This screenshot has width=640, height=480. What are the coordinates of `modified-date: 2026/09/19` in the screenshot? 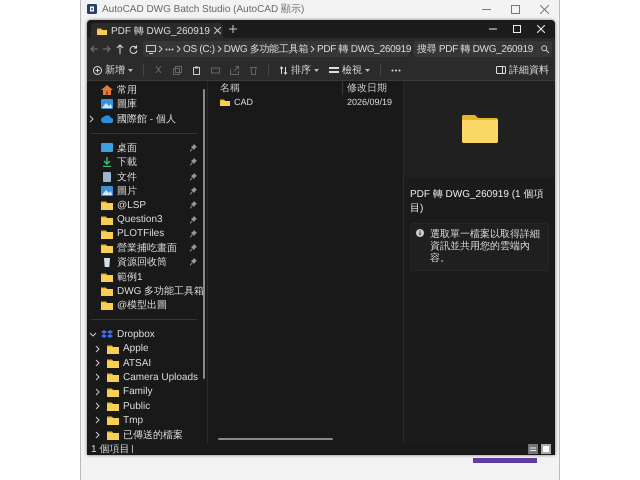 It's located at (369, 102).